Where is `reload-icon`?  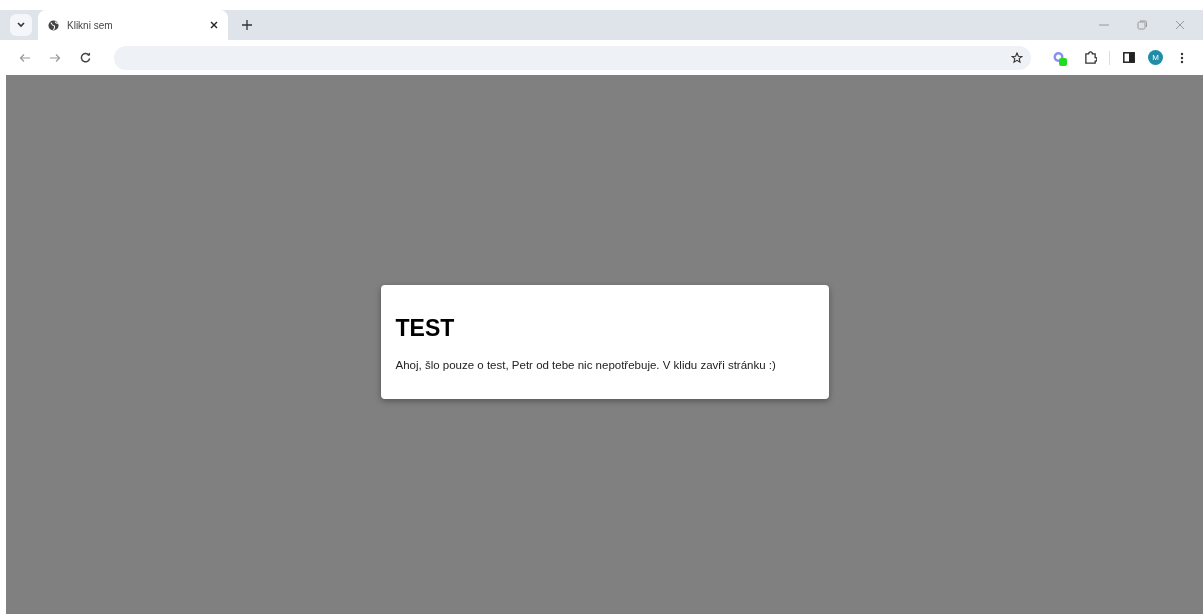 reload-icon is located at coordinates (85, 57).